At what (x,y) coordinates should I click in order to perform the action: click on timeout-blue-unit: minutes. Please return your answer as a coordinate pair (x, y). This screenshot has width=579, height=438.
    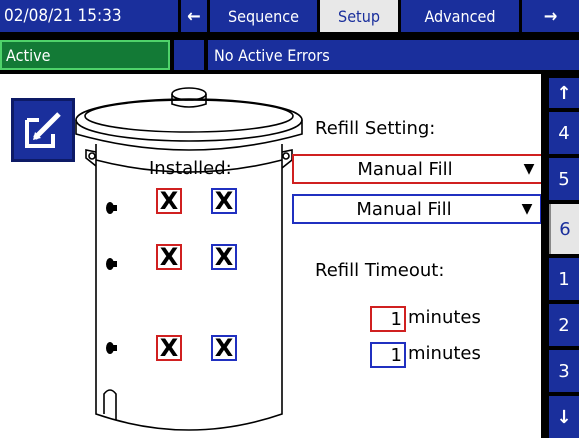
    Looking at the image, I should click on (444, 353).